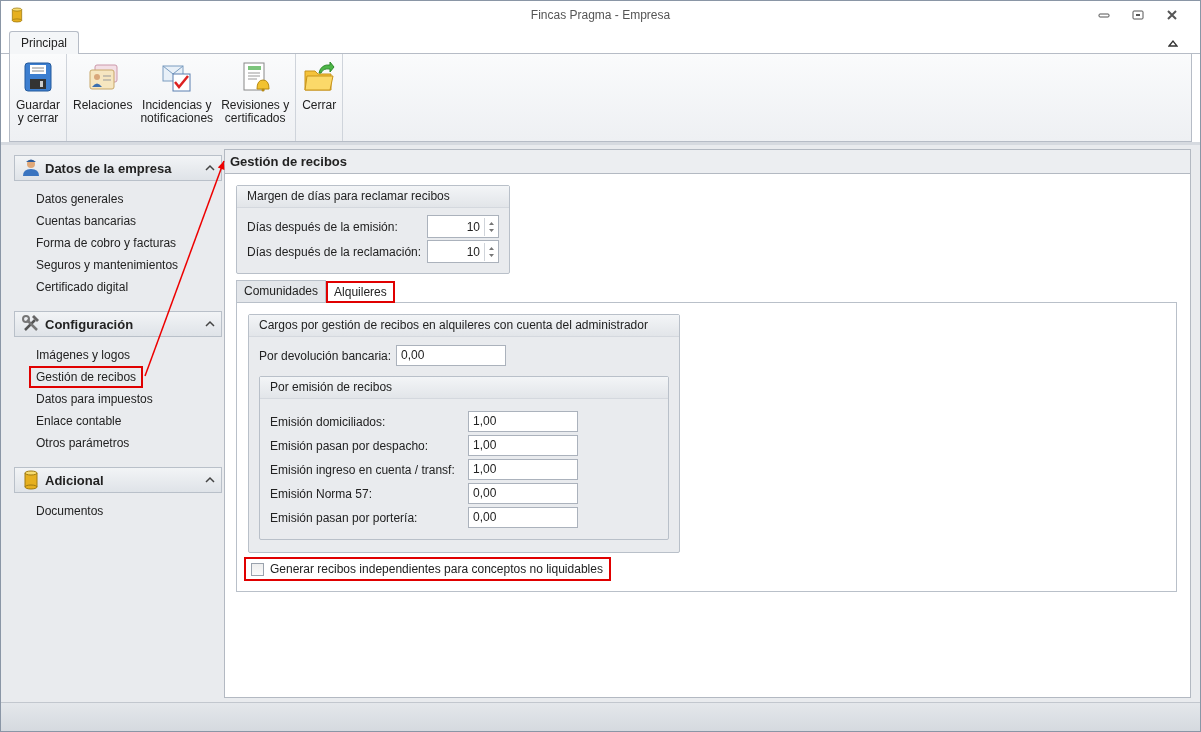 This screenshot has width=1201, height=732. What do you see at coordinates (31, 168) in the screenshot?
I see `person-icon` at bounding box center [31, 168].